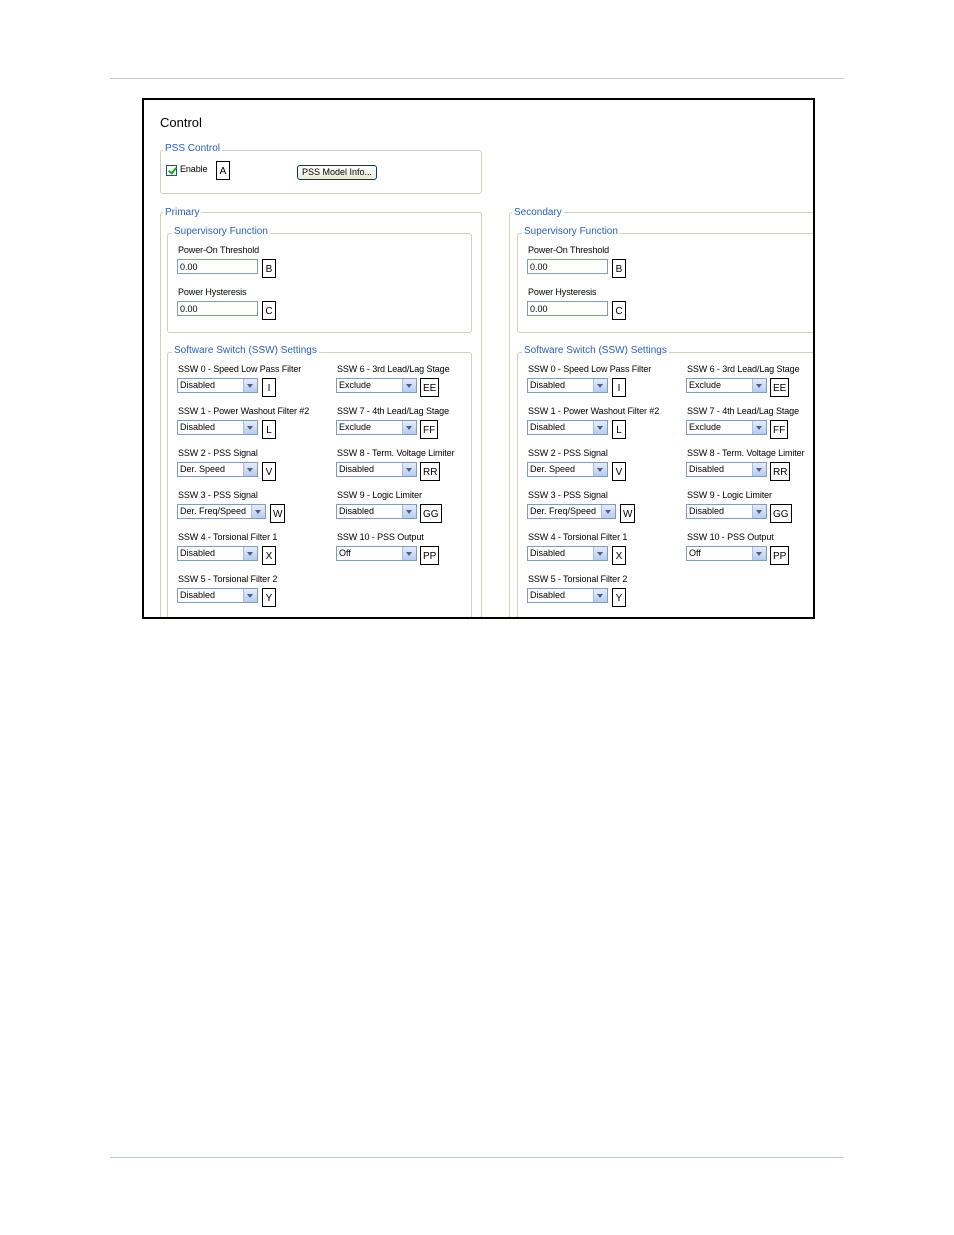 This screenshot has height=1235, width=954. What do you see at coordinates (729, 495) in the screenshot?
I see `secondary-ssw9-label: SSW 9 - Logic Limiter` at bounding box center [729, 495].